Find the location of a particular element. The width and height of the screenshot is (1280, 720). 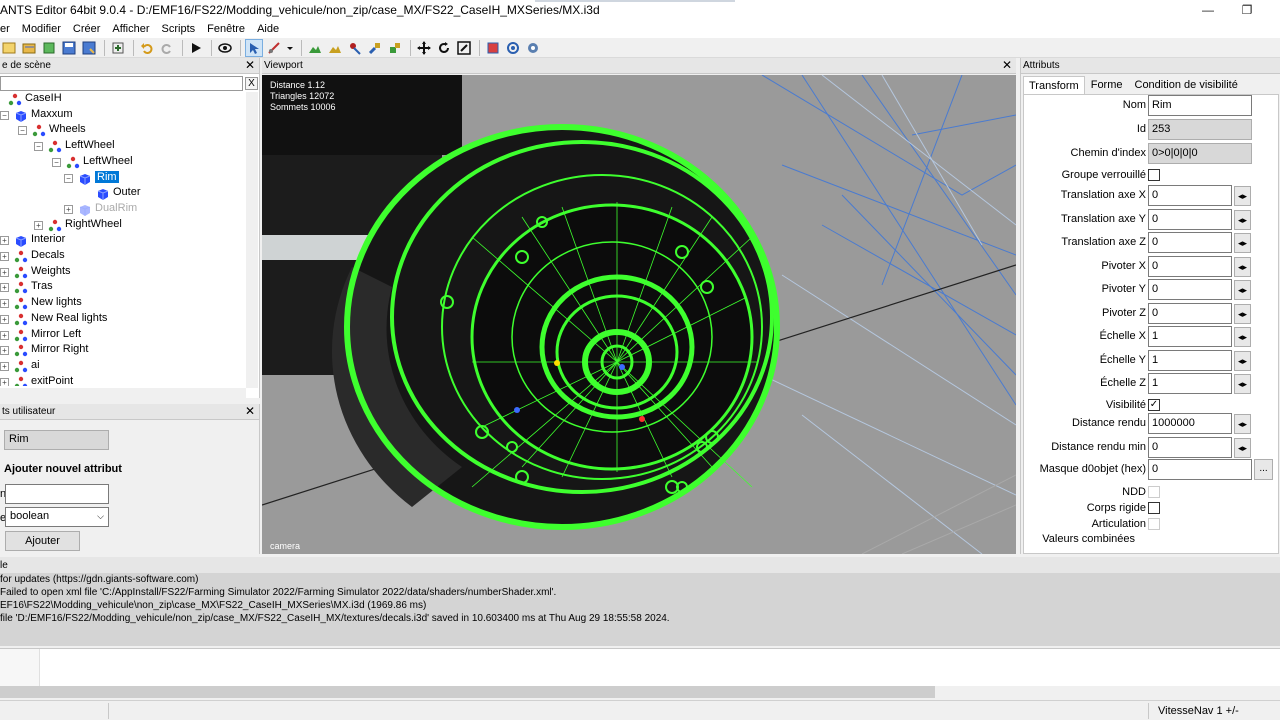

import-icon is located at coordinates (118, 48).